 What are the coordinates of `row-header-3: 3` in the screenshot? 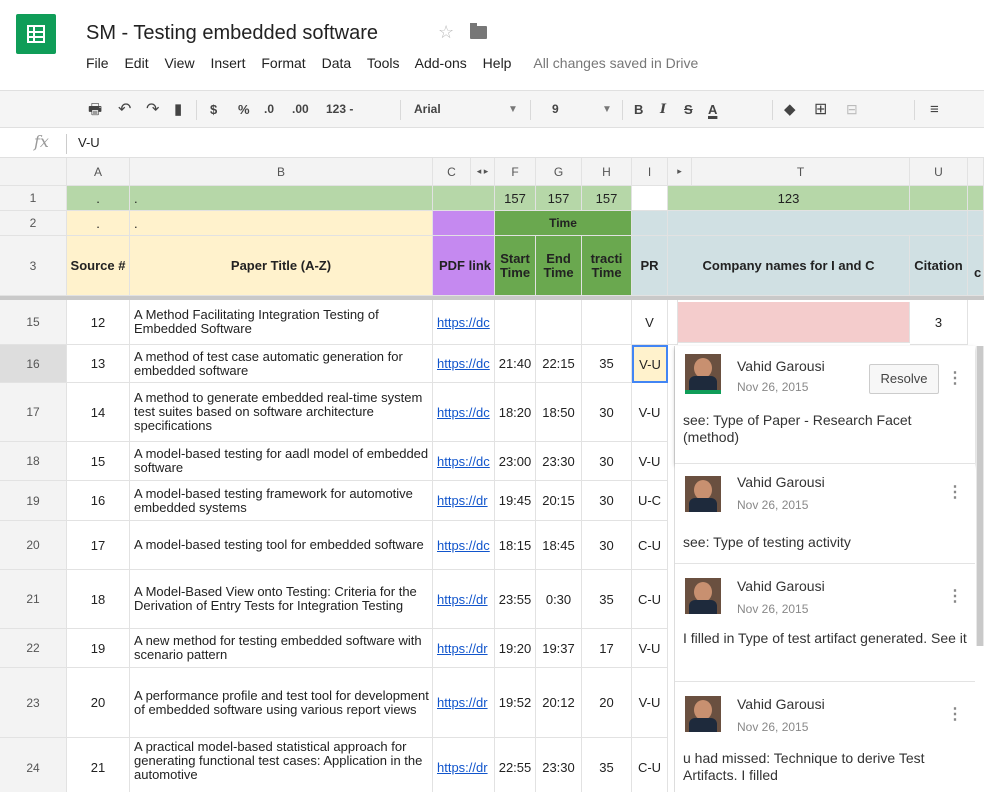 It's located at (33, 266).